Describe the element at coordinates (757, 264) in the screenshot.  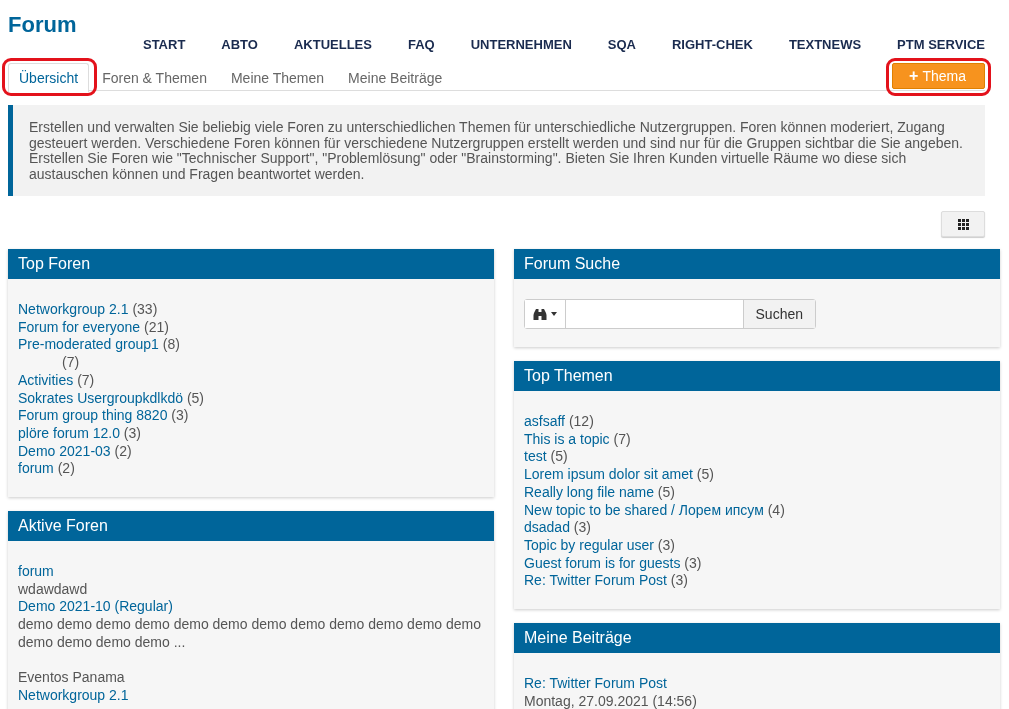
I see `panel-header: Forum Suche` at that location.